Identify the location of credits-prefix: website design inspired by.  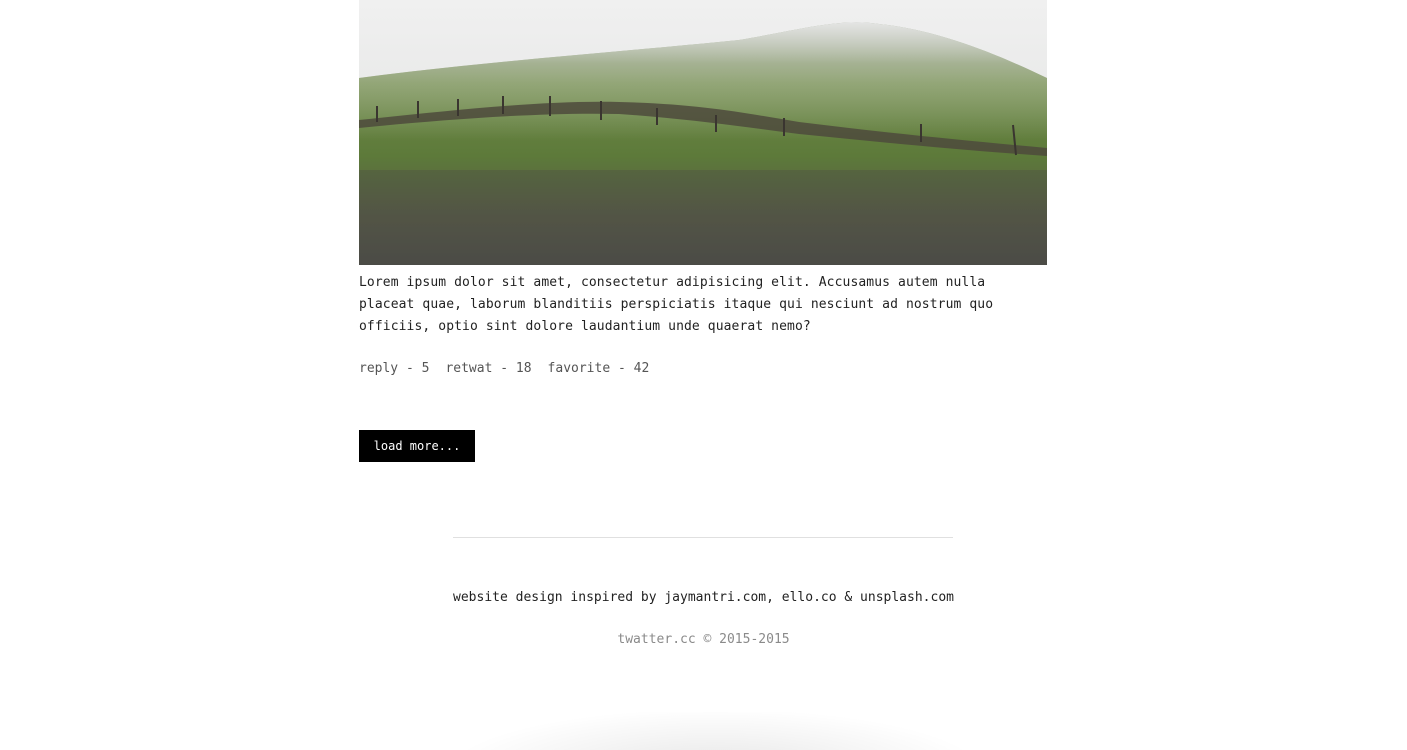
(559, 597).